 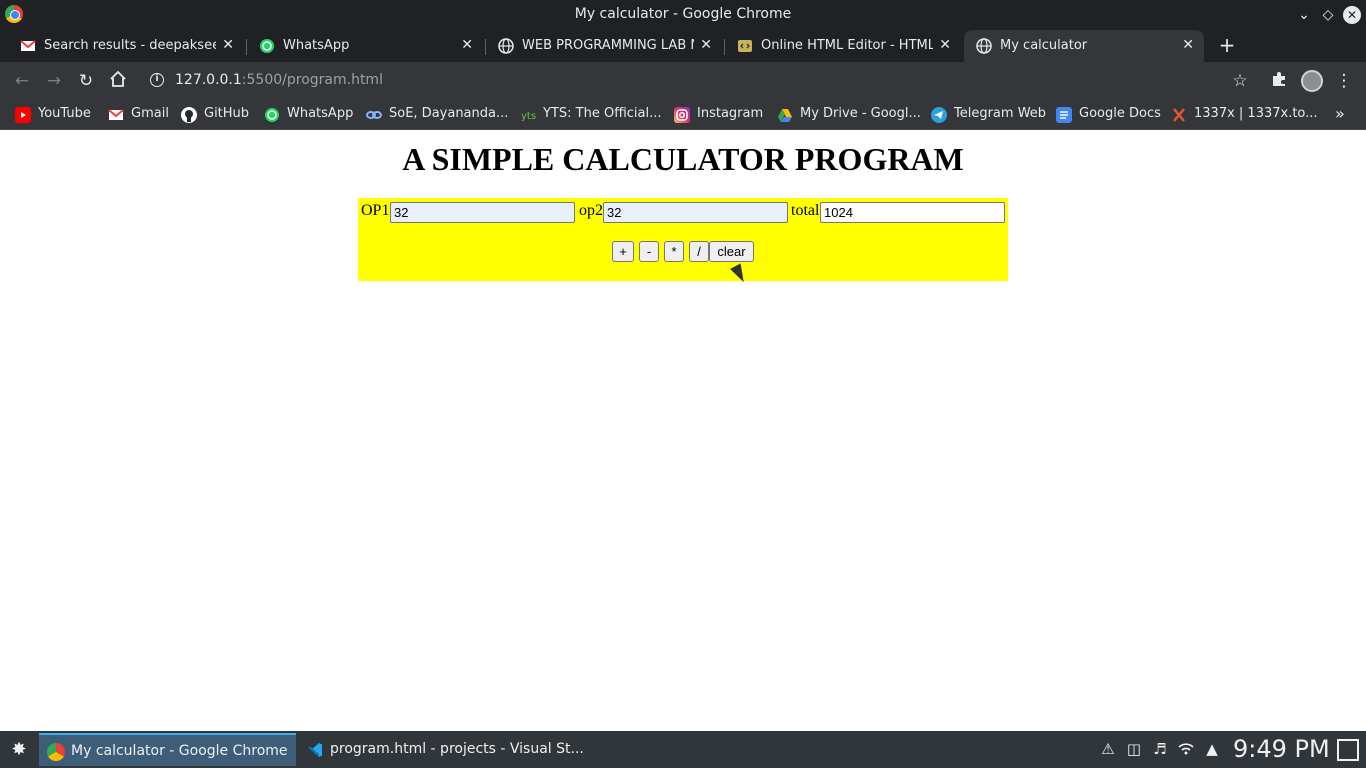 I want to click on chrome-icon, so click(x=56, y=752).